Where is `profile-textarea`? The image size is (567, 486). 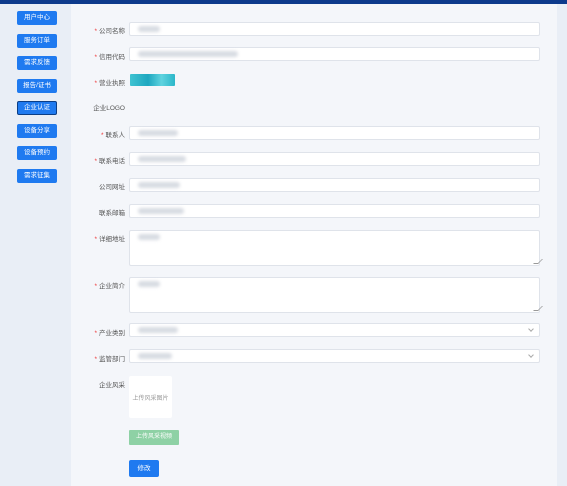 profile-textarea is located at coordinates (336, 295).